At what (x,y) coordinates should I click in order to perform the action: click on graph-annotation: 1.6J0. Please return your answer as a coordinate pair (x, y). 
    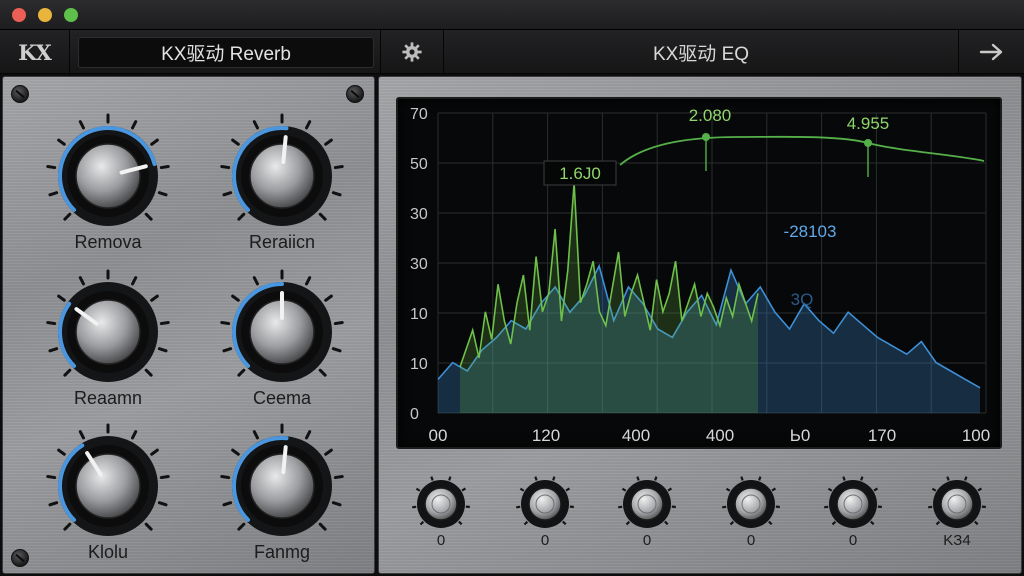
    Looking at the image, I should click on (580, 173).